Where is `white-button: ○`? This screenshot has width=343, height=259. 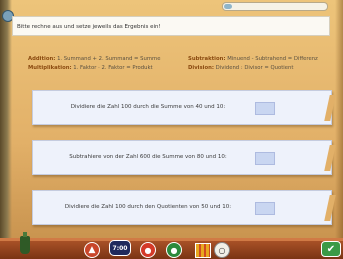
white-button: ○ is located at coordinates (222, 250).